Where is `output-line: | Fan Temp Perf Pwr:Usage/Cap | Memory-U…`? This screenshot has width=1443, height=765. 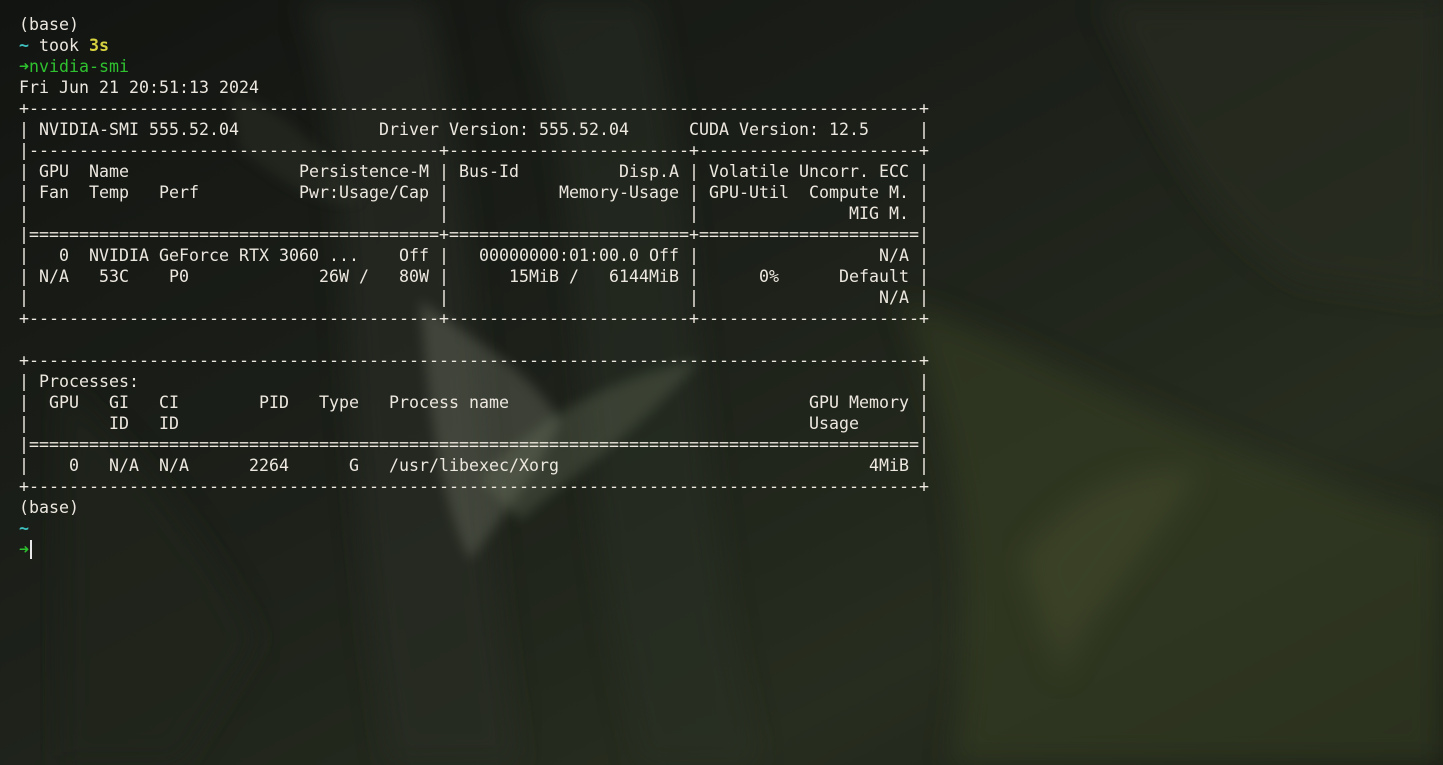 output-line: | Fan Temp Perf Pwr:Usage/Cap | Memory-U… is located at coordinates (474, 192).